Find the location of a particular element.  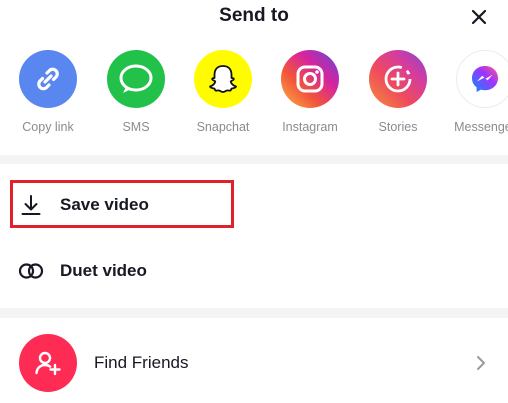

link-icon is located at coordinates (48, 79).